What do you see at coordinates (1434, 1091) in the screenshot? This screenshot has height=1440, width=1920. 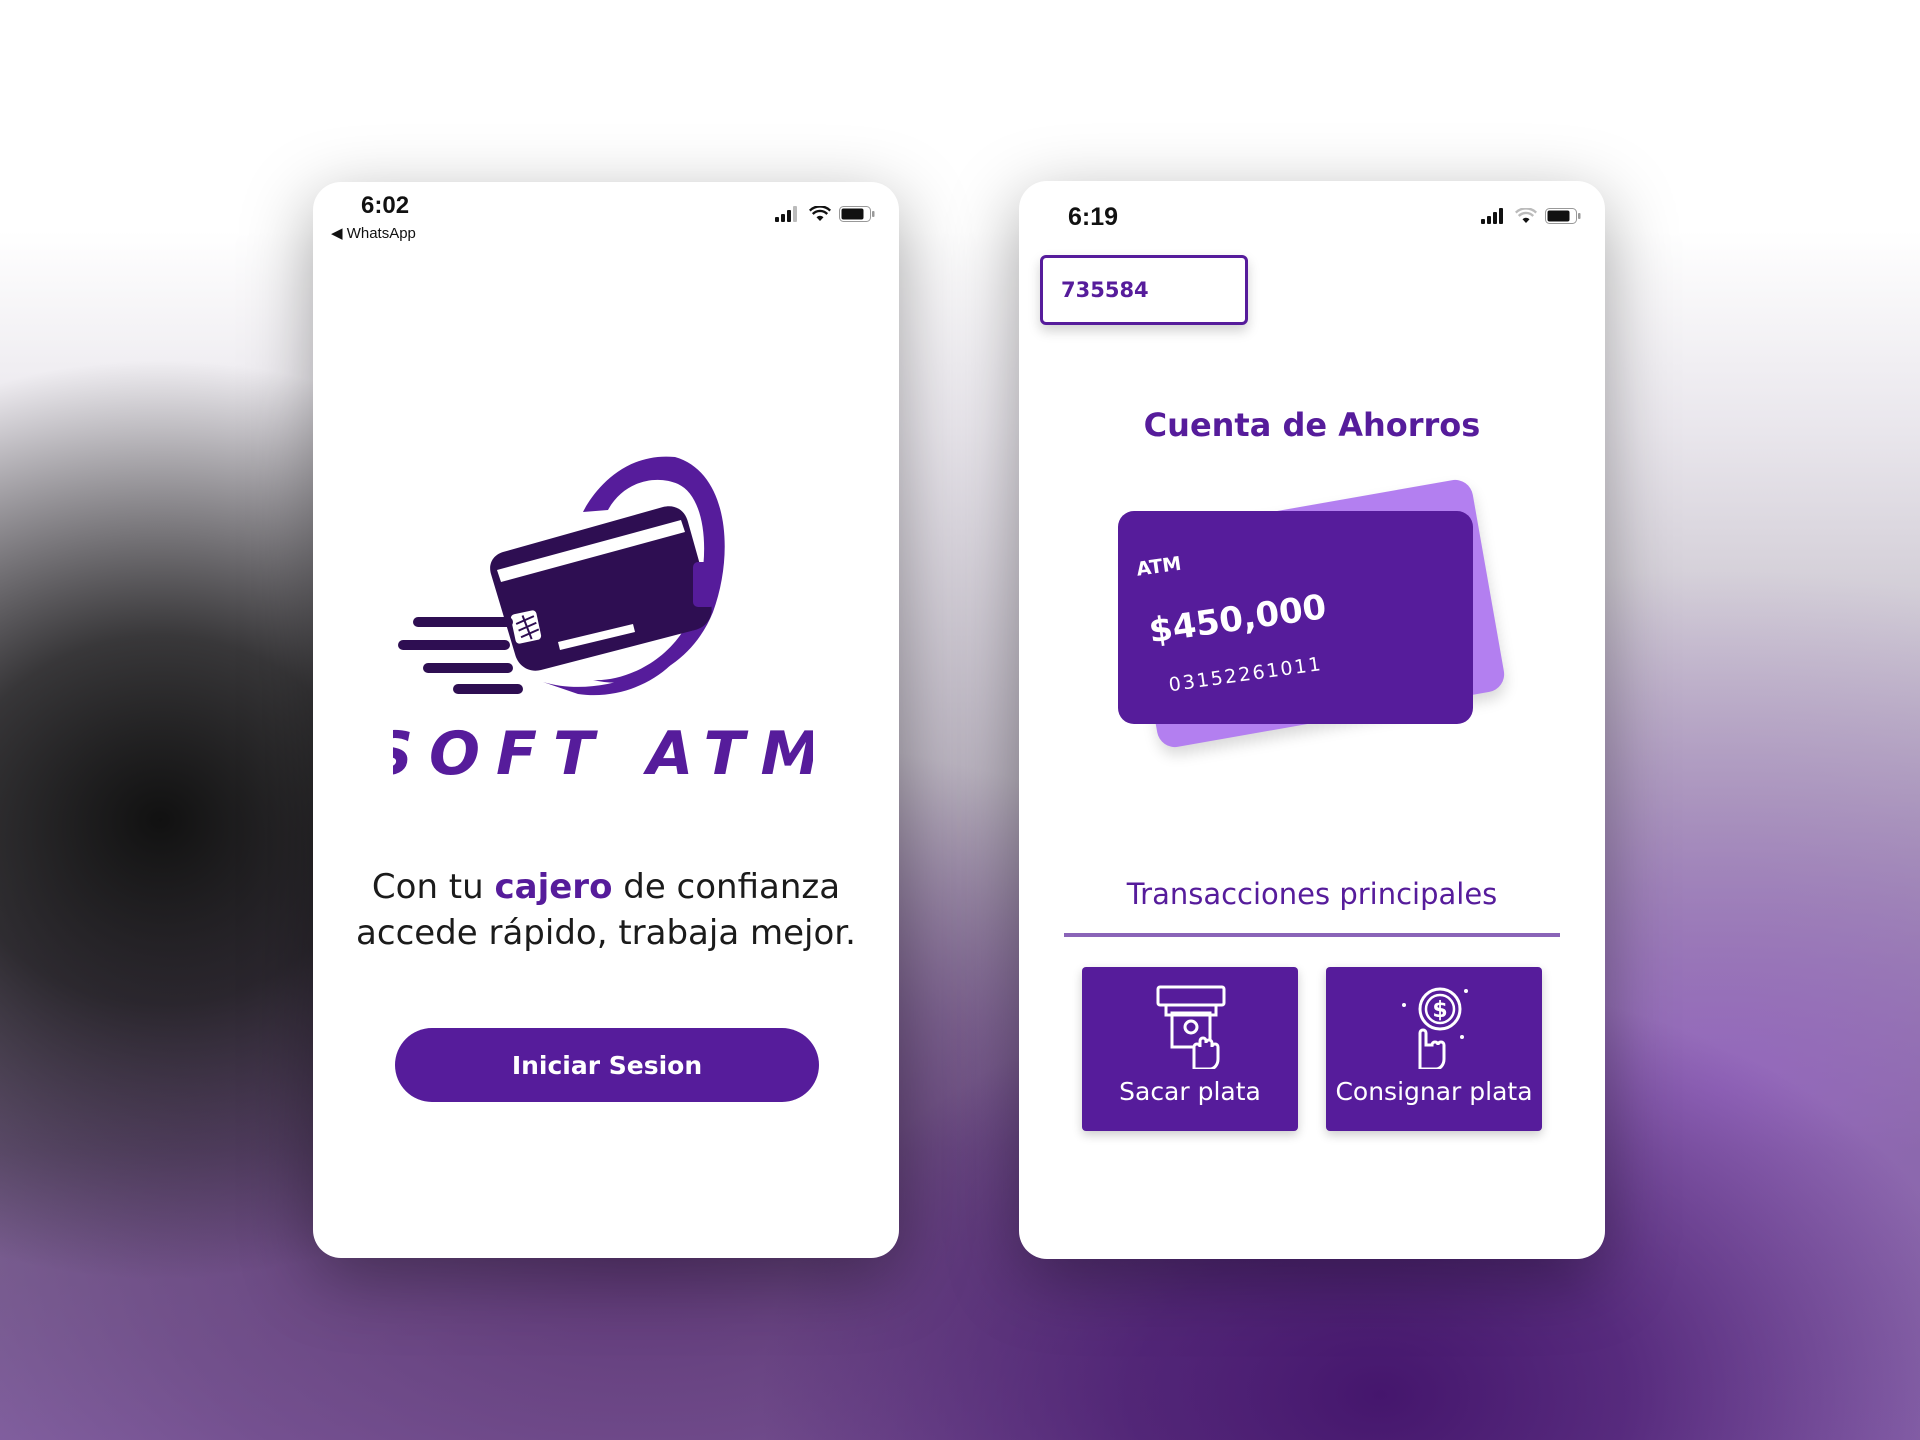 I see `deposit-label: Consignar plata` at bounding box center [1434, 1091].